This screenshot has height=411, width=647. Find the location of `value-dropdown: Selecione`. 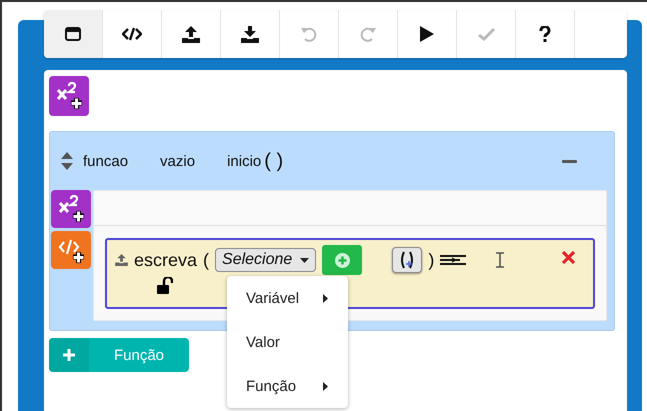

value-dropdown: Selecione is located at coordinates (265, 260).